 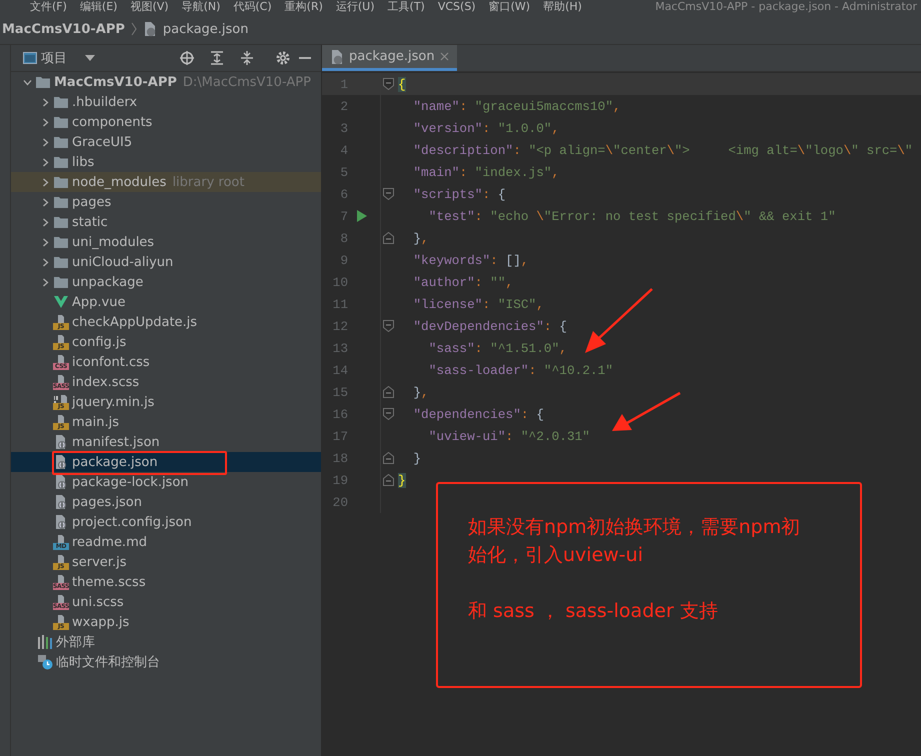 What do you see at coordinates (417, 458) in the screenshot?
I see `code-line: }` at bounding box center [417, 458].